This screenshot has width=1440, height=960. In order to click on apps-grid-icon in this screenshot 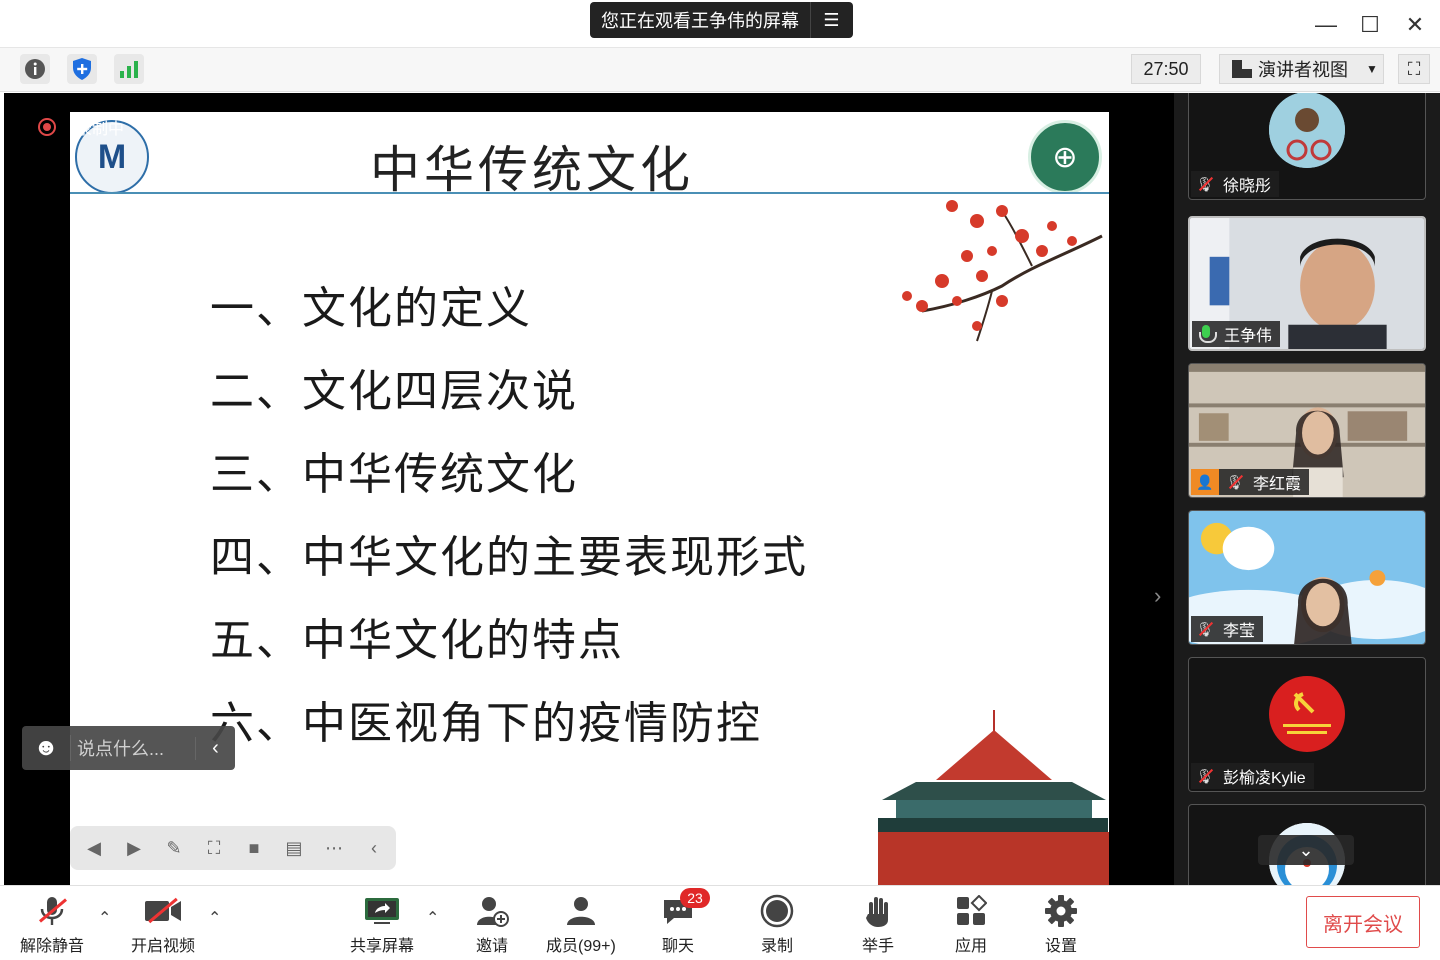, I will do `click(971, 911)`.